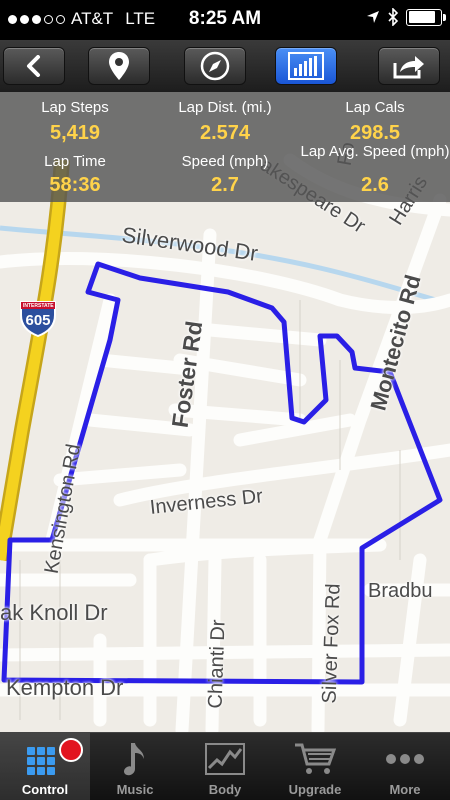  Describe the element at coordinates (54, 612) in the screenshot. I see `street-label-oak-knoll: ak Knoll Dr` at that location.